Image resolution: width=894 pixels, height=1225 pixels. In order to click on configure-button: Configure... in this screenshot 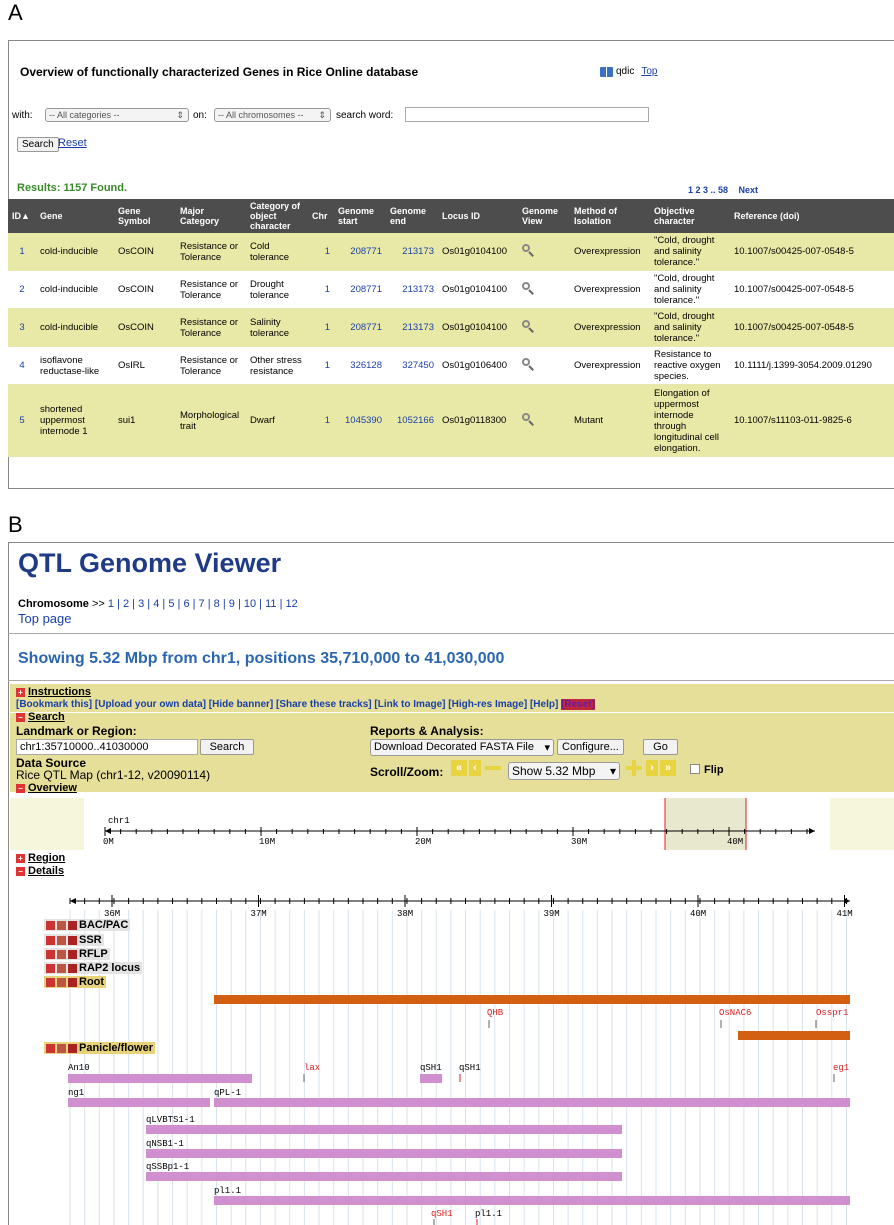, I will do `click(590, 747)`.